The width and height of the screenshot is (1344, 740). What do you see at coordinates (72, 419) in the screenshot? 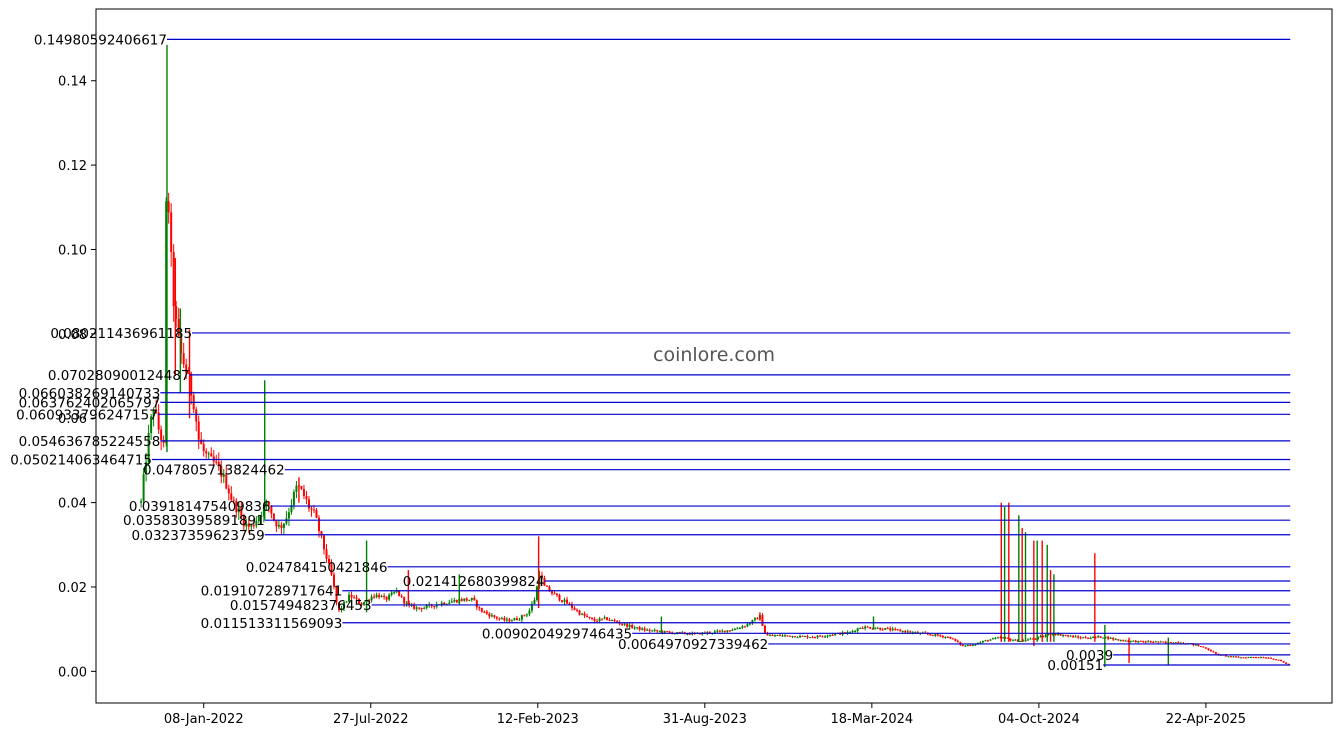
I see `y-tick-label: 0.06` at bounding box center [72, 419].